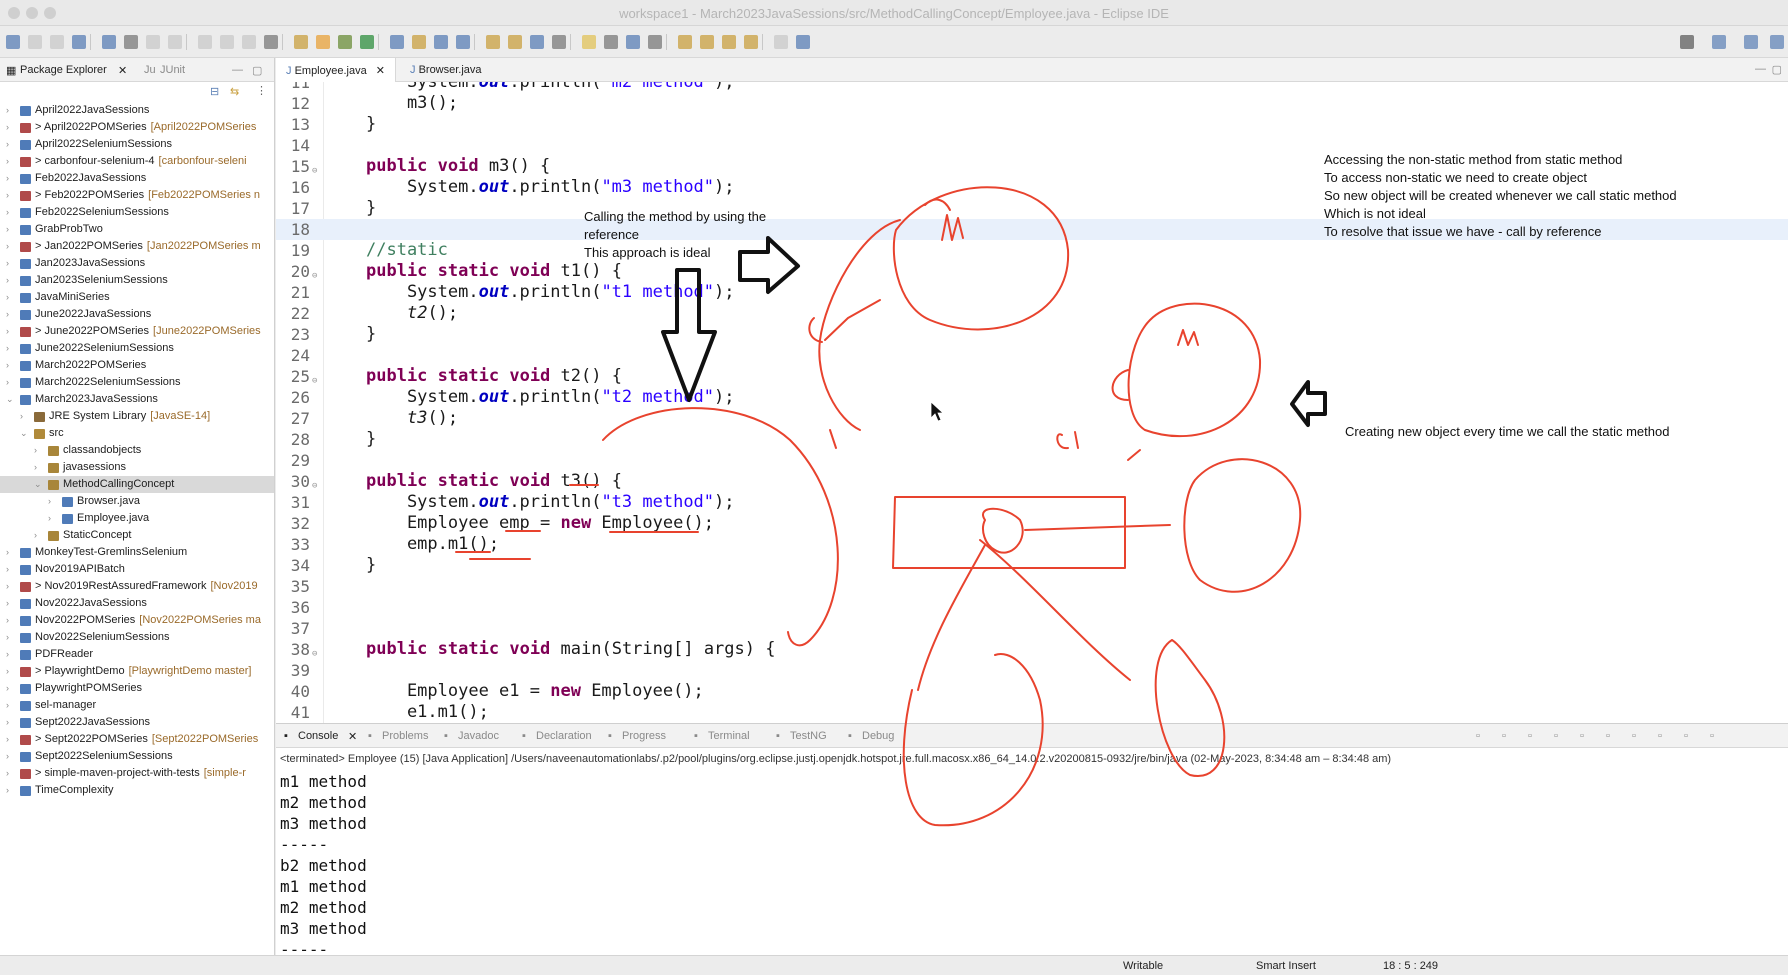 Image resolution: width=1788 pixels, height=975 pixels. What do you see at coordinates (1777, 69) in the screenshot?
I see `maximize-view-icon: ▢` at bounding box center [1777, 69].